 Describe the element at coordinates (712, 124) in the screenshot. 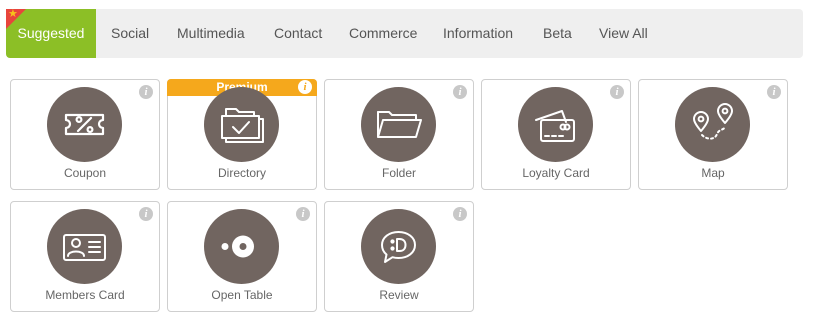

I see `map-icon` at that location.